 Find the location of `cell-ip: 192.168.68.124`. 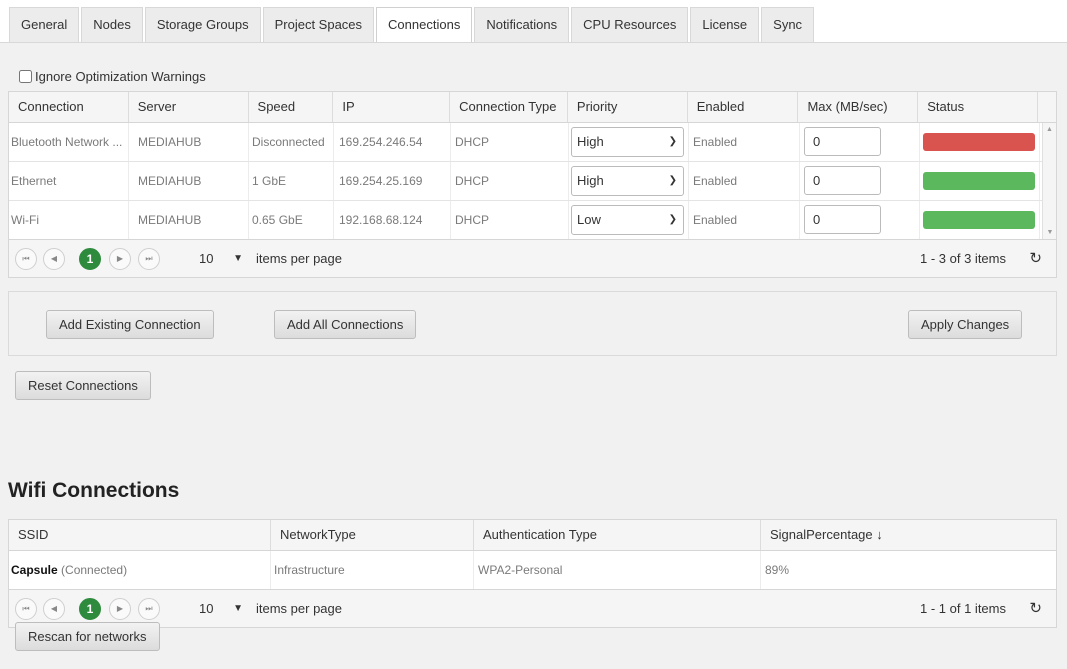

cell-ip: 192.168.68.124 is located at coordinates (392, 220).